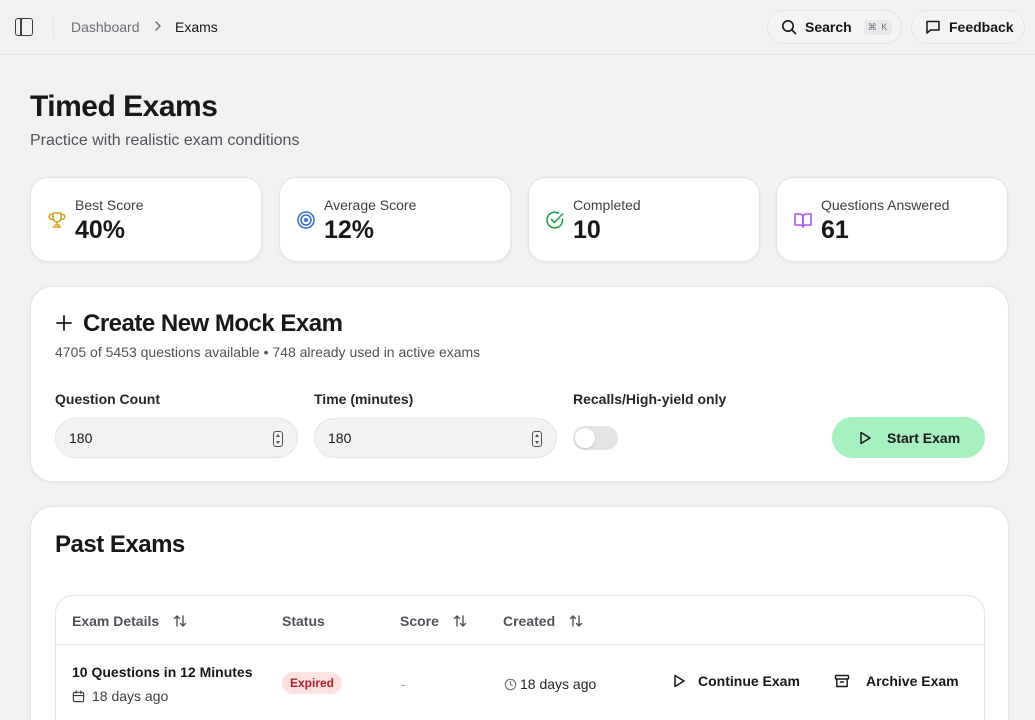 This screenshot has height=720, width=1035. Describe the element at coordinates (107, 399) in the screenshot. I see `question-count-label: Question Count` at that location.